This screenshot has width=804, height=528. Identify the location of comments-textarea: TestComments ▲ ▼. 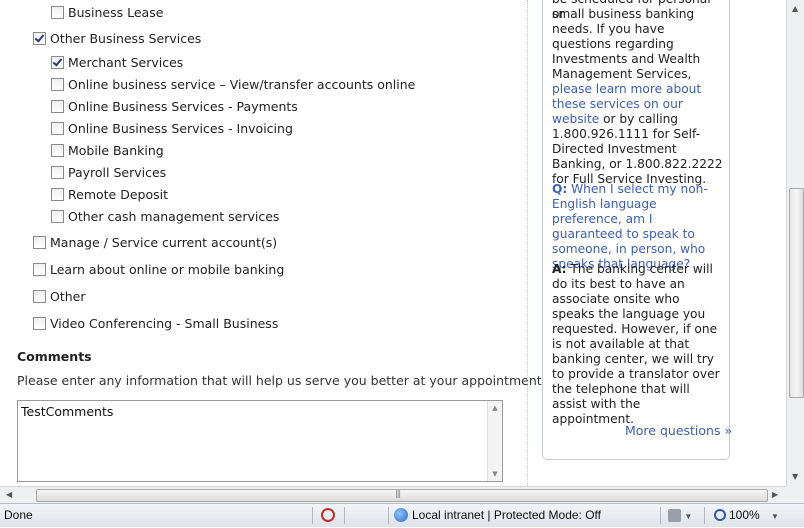
(260, 441).